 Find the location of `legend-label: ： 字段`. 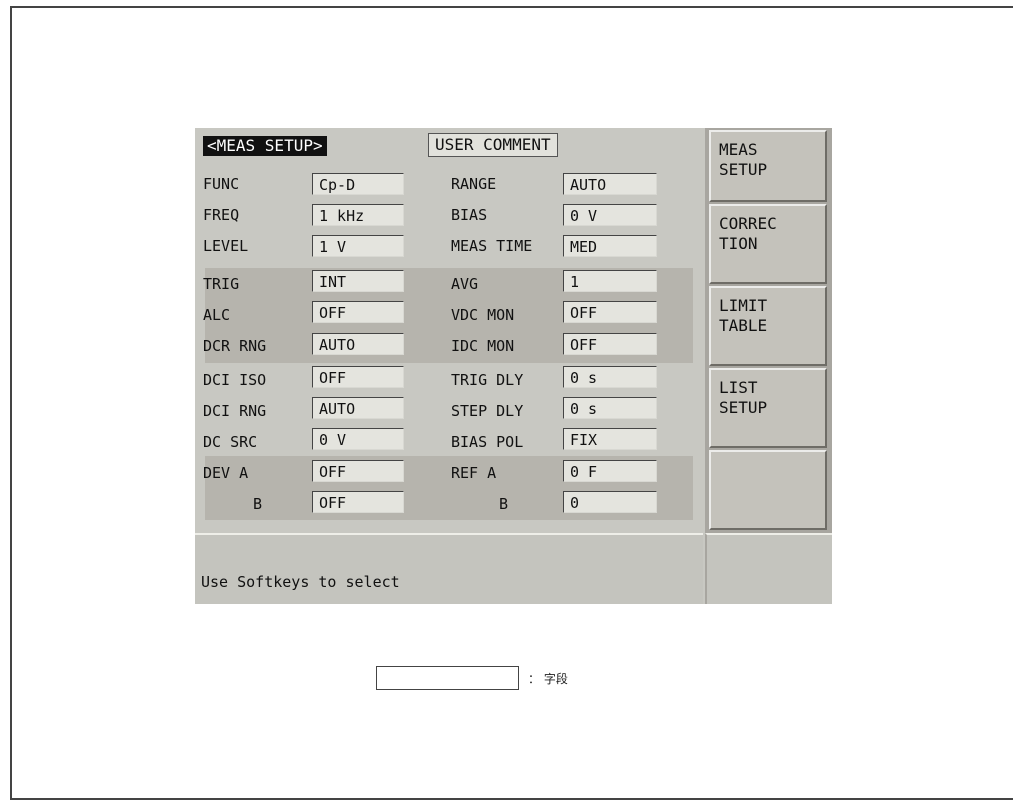

legend-label: ： 字段 is located at coordinates (548, 679).